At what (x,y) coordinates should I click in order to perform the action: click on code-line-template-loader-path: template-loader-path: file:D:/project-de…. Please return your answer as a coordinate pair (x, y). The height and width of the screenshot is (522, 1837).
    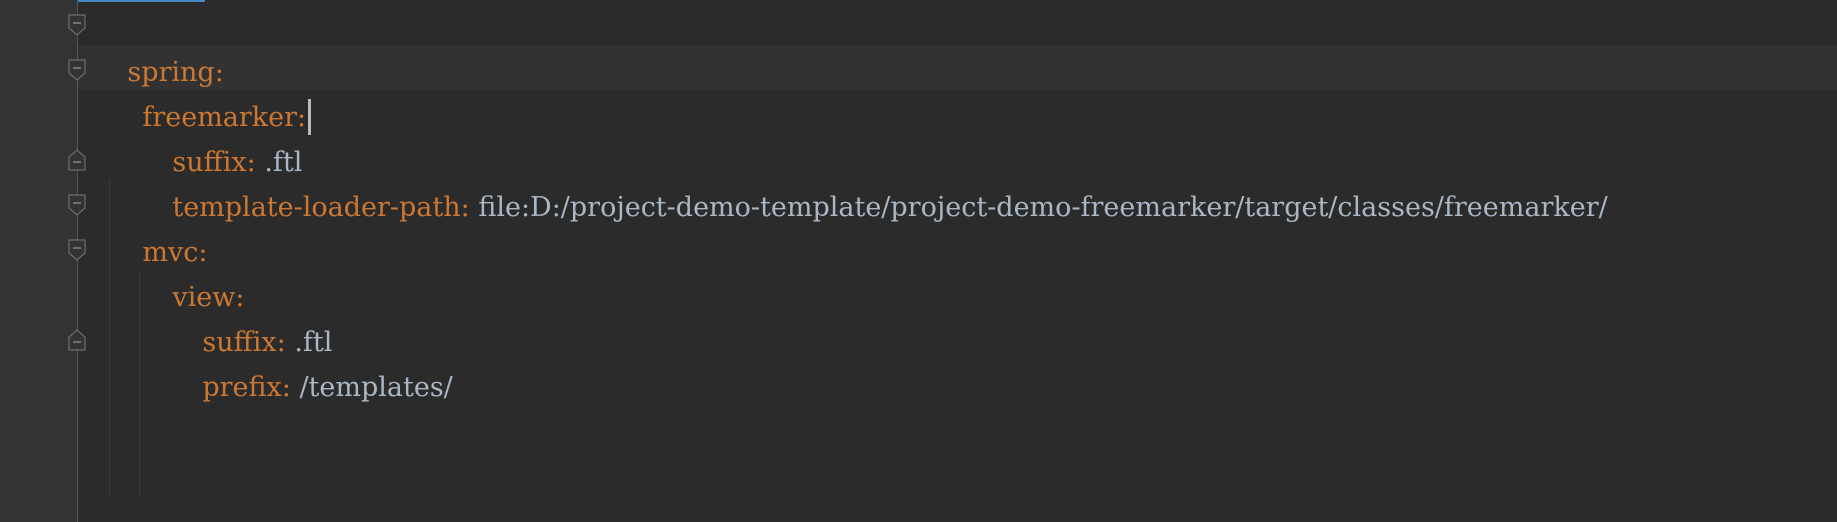
    Looking at the image, I should click on (872, 181).